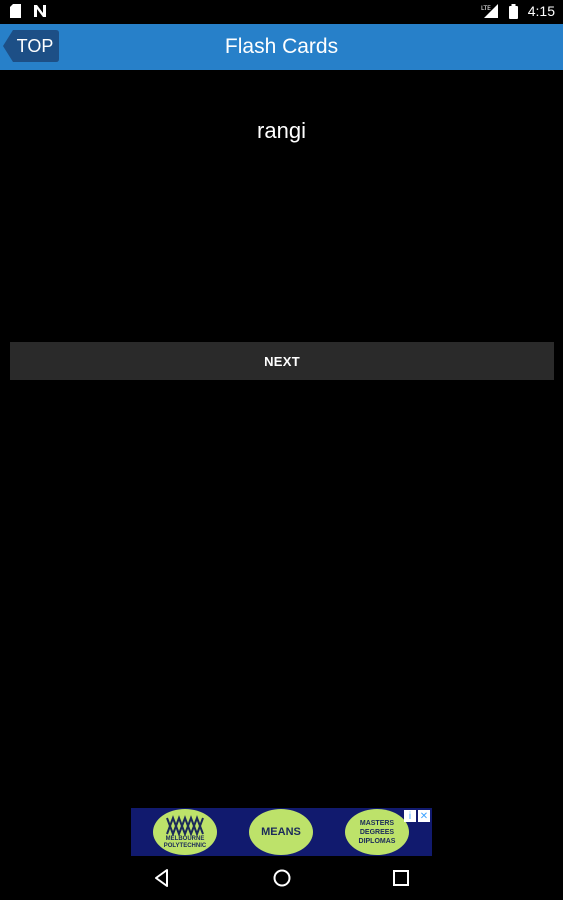 The image size is (563, 900). I want to click on status-time: 4:15, so click(541, 11).